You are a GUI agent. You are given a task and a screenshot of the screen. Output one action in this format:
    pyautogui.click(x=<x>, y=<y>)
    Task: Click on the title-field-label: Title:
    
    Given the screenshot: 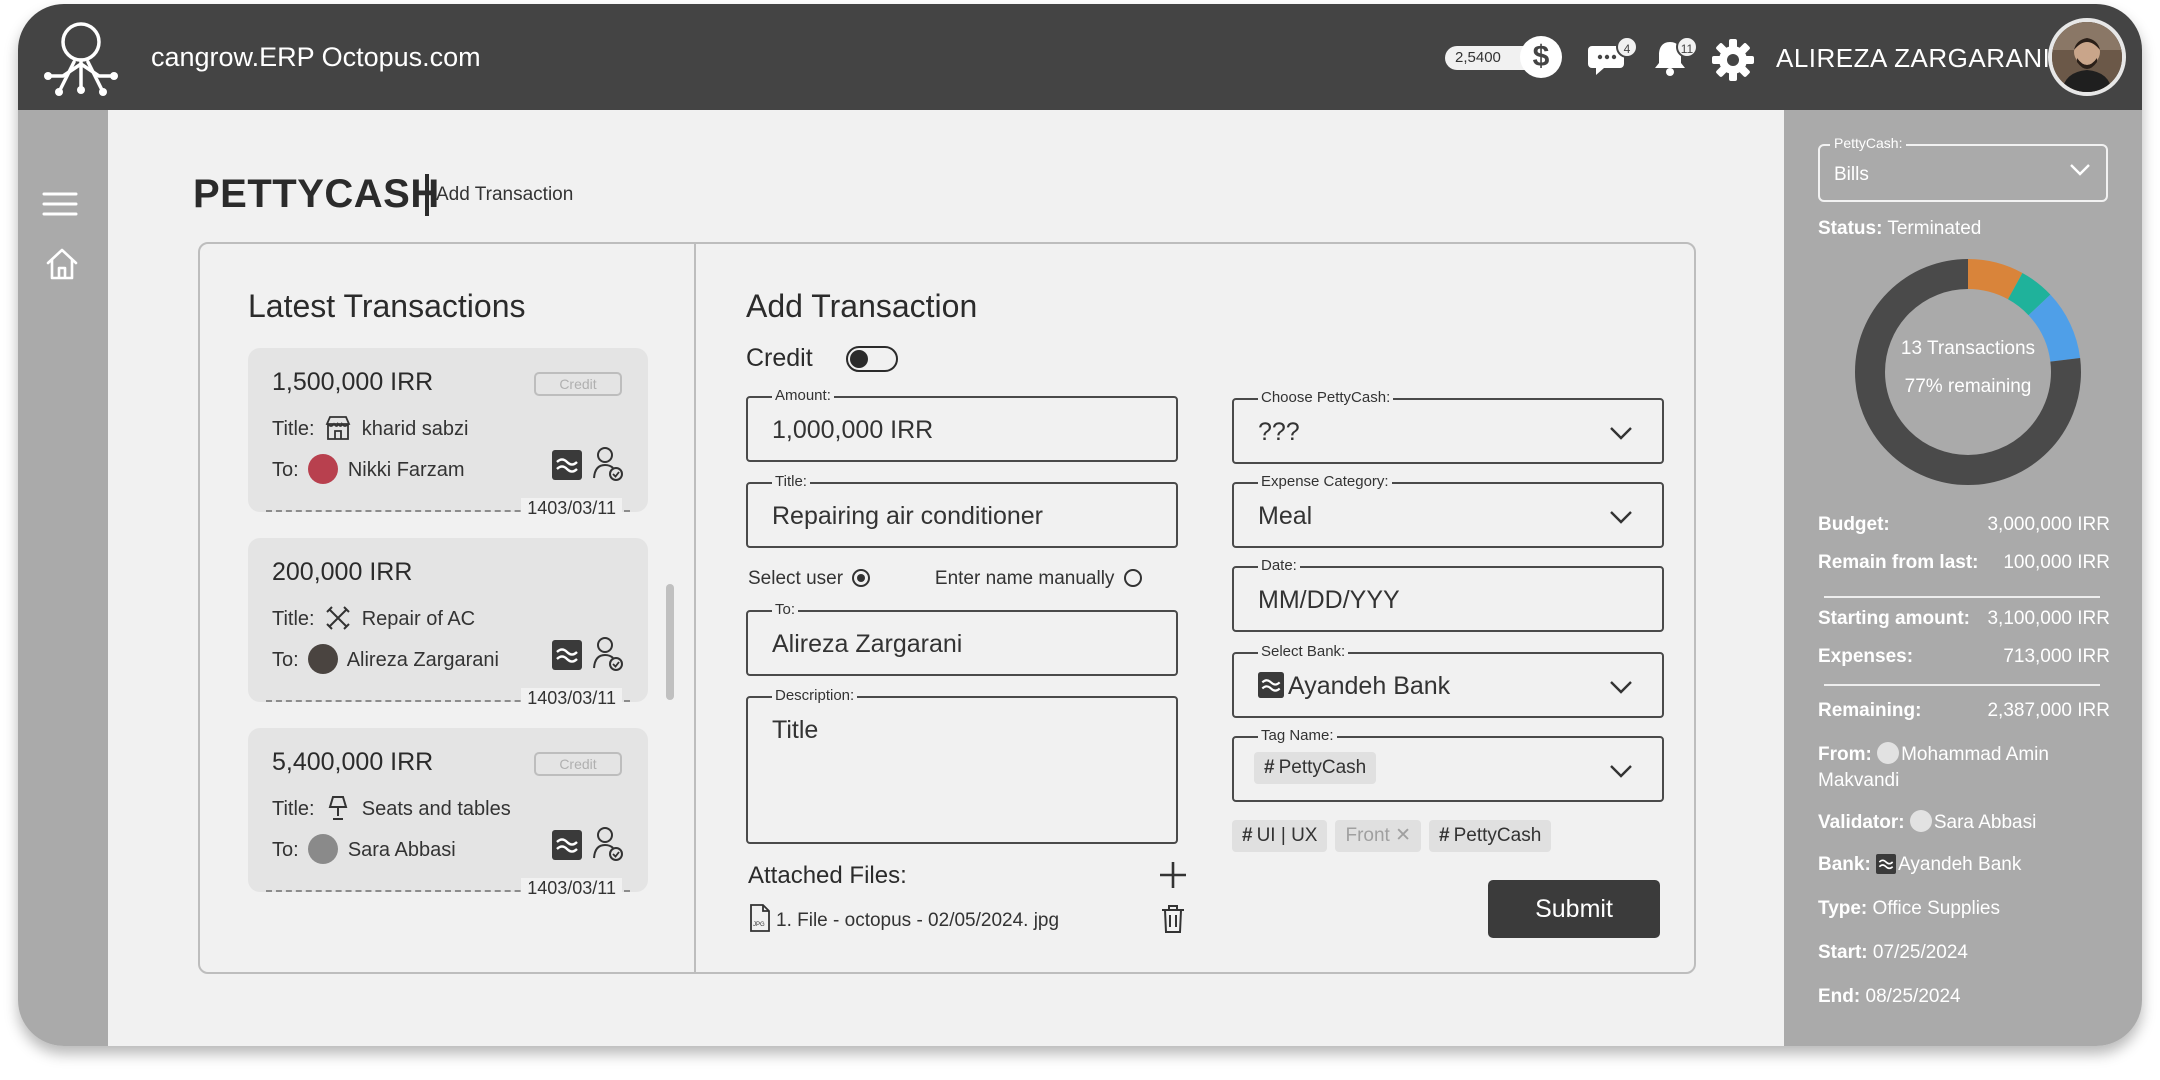 What is the action you would take?
    pyautogui.click(x=791, y=481)
    